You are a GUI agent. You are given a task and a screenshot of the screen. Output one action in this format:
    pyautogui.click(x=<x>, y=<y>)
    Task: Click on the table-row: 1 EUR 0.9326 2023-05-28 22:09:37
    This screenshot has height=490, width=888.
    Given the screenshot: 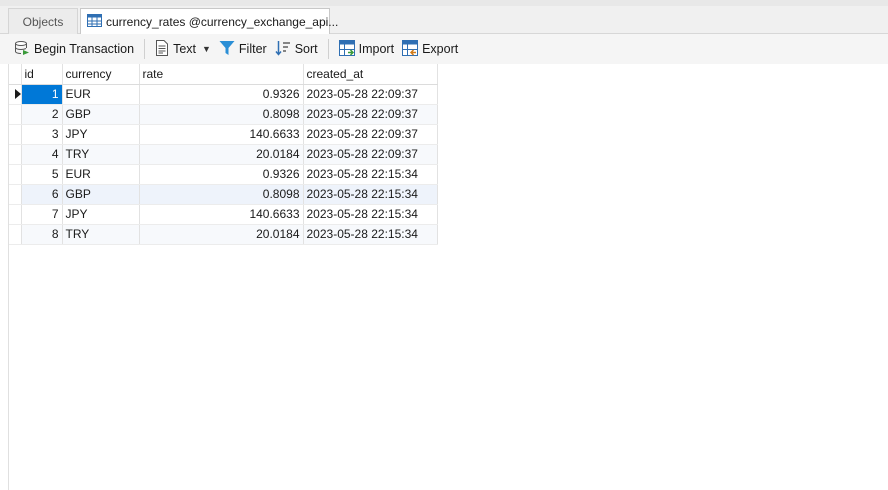 What is the action you would take?
    pyautogui.click(x=223, y=94)
    